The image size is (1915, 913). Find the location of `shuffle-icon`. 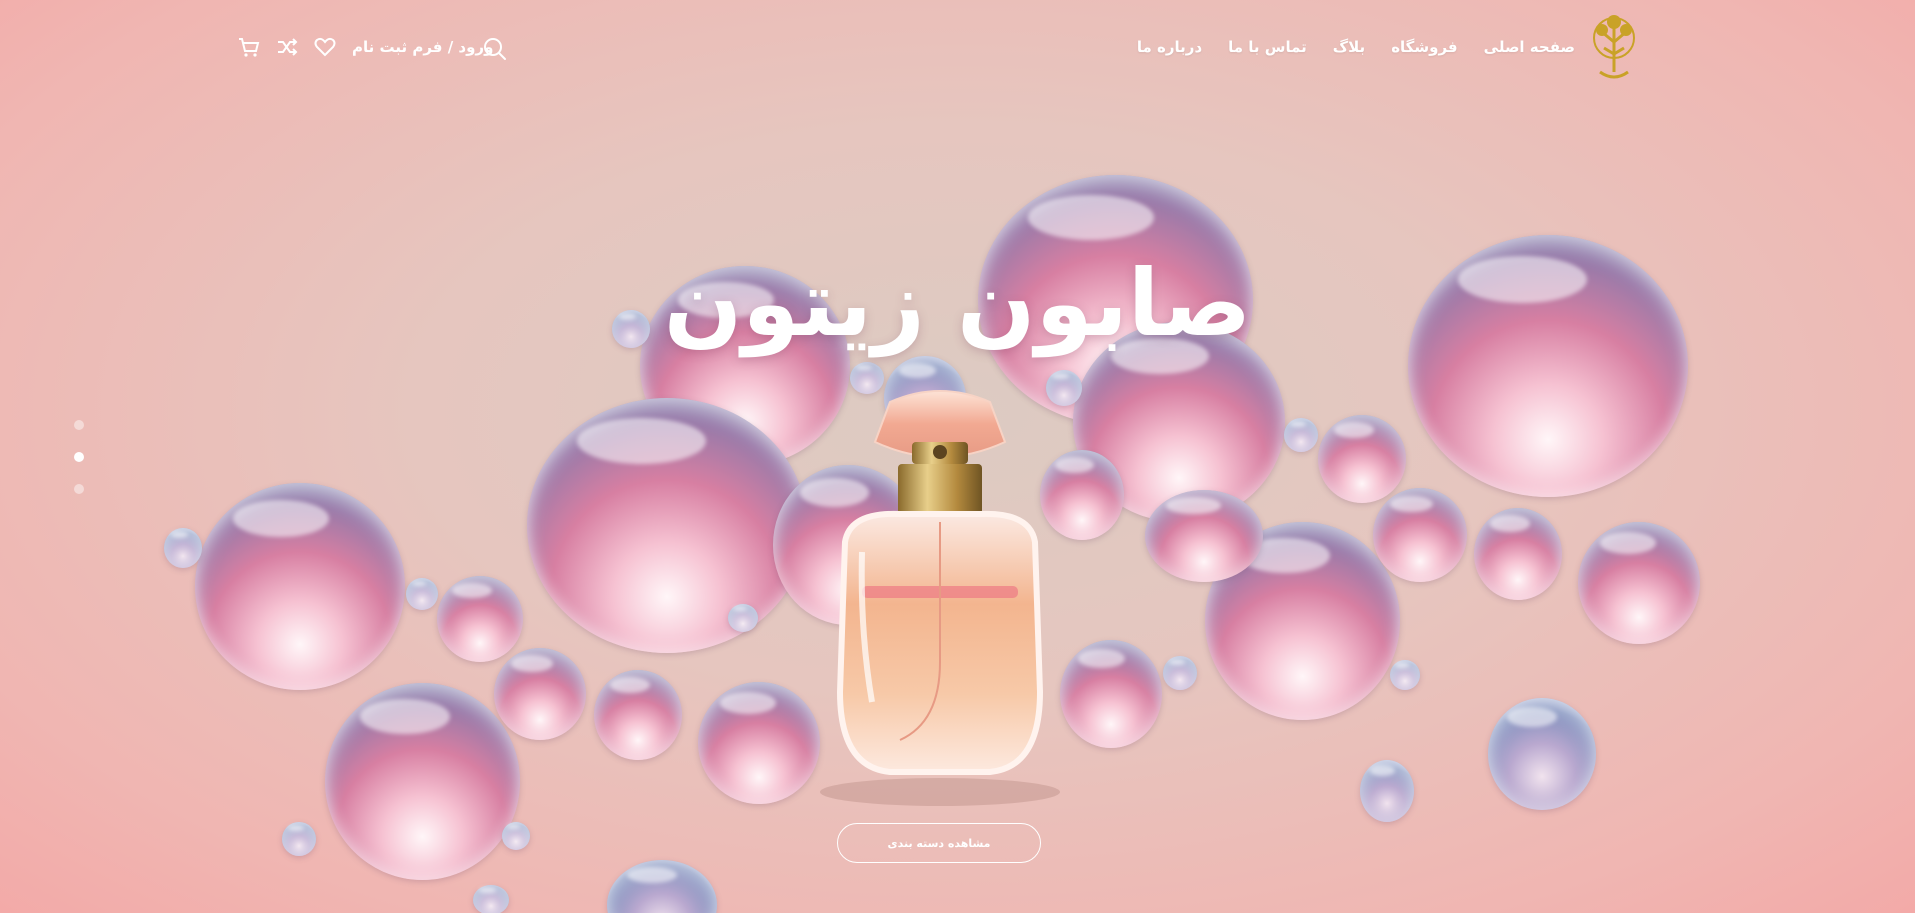

shuffle-icon is located at coordinates (287, 47).